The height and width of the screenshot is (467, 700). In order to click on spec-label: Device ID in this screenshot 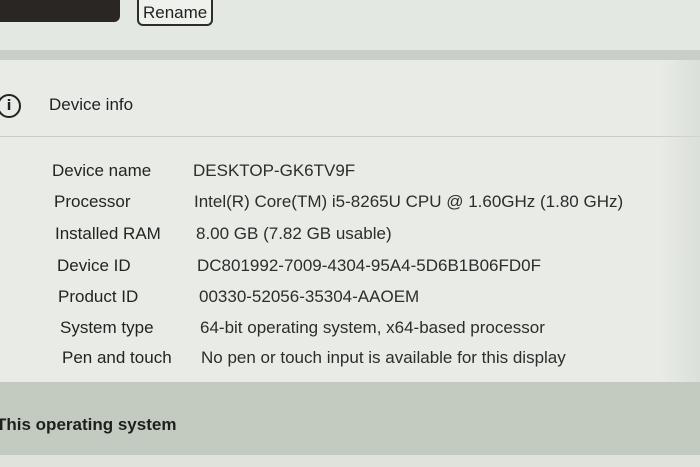, I will do `click(94, 265)`.